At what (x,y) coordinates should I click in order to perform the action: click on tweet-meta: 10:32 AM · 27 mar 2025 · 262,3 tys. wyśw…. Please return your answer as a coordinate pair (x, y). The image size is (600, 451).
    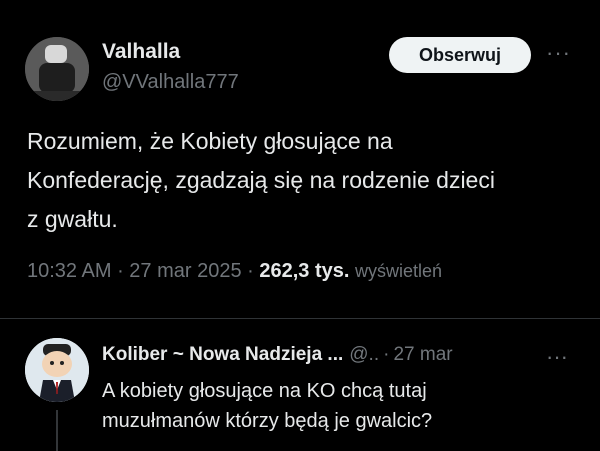
    Looking at the image, I should click on (234, 271).